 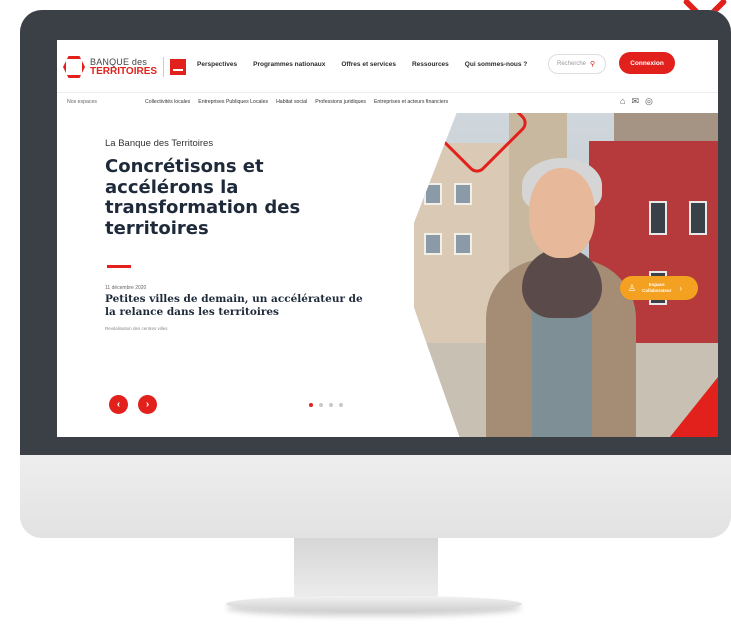 I want to click on nav-qui-sommes-nous: Qui sommes-nous ?, so click(x=496, y=64).